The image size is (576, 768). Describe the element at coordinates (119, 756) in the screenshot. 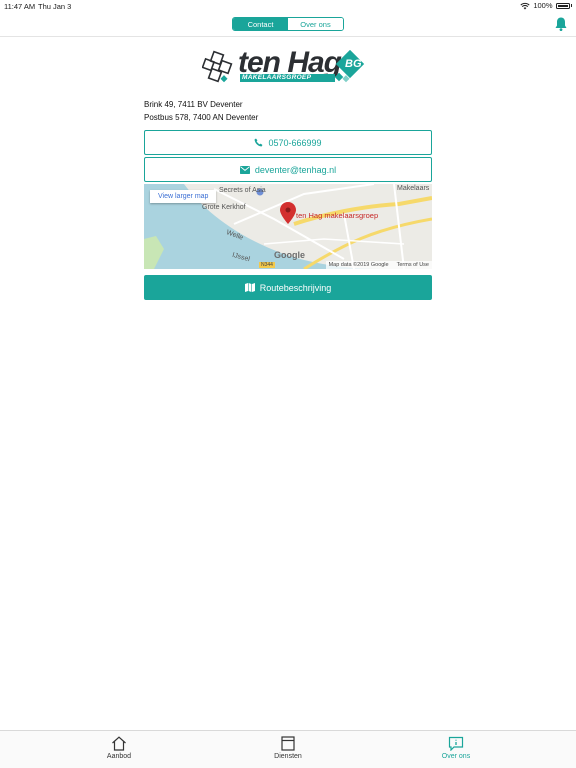

I see `tab-aanbod-label: Aanbod` at that location.